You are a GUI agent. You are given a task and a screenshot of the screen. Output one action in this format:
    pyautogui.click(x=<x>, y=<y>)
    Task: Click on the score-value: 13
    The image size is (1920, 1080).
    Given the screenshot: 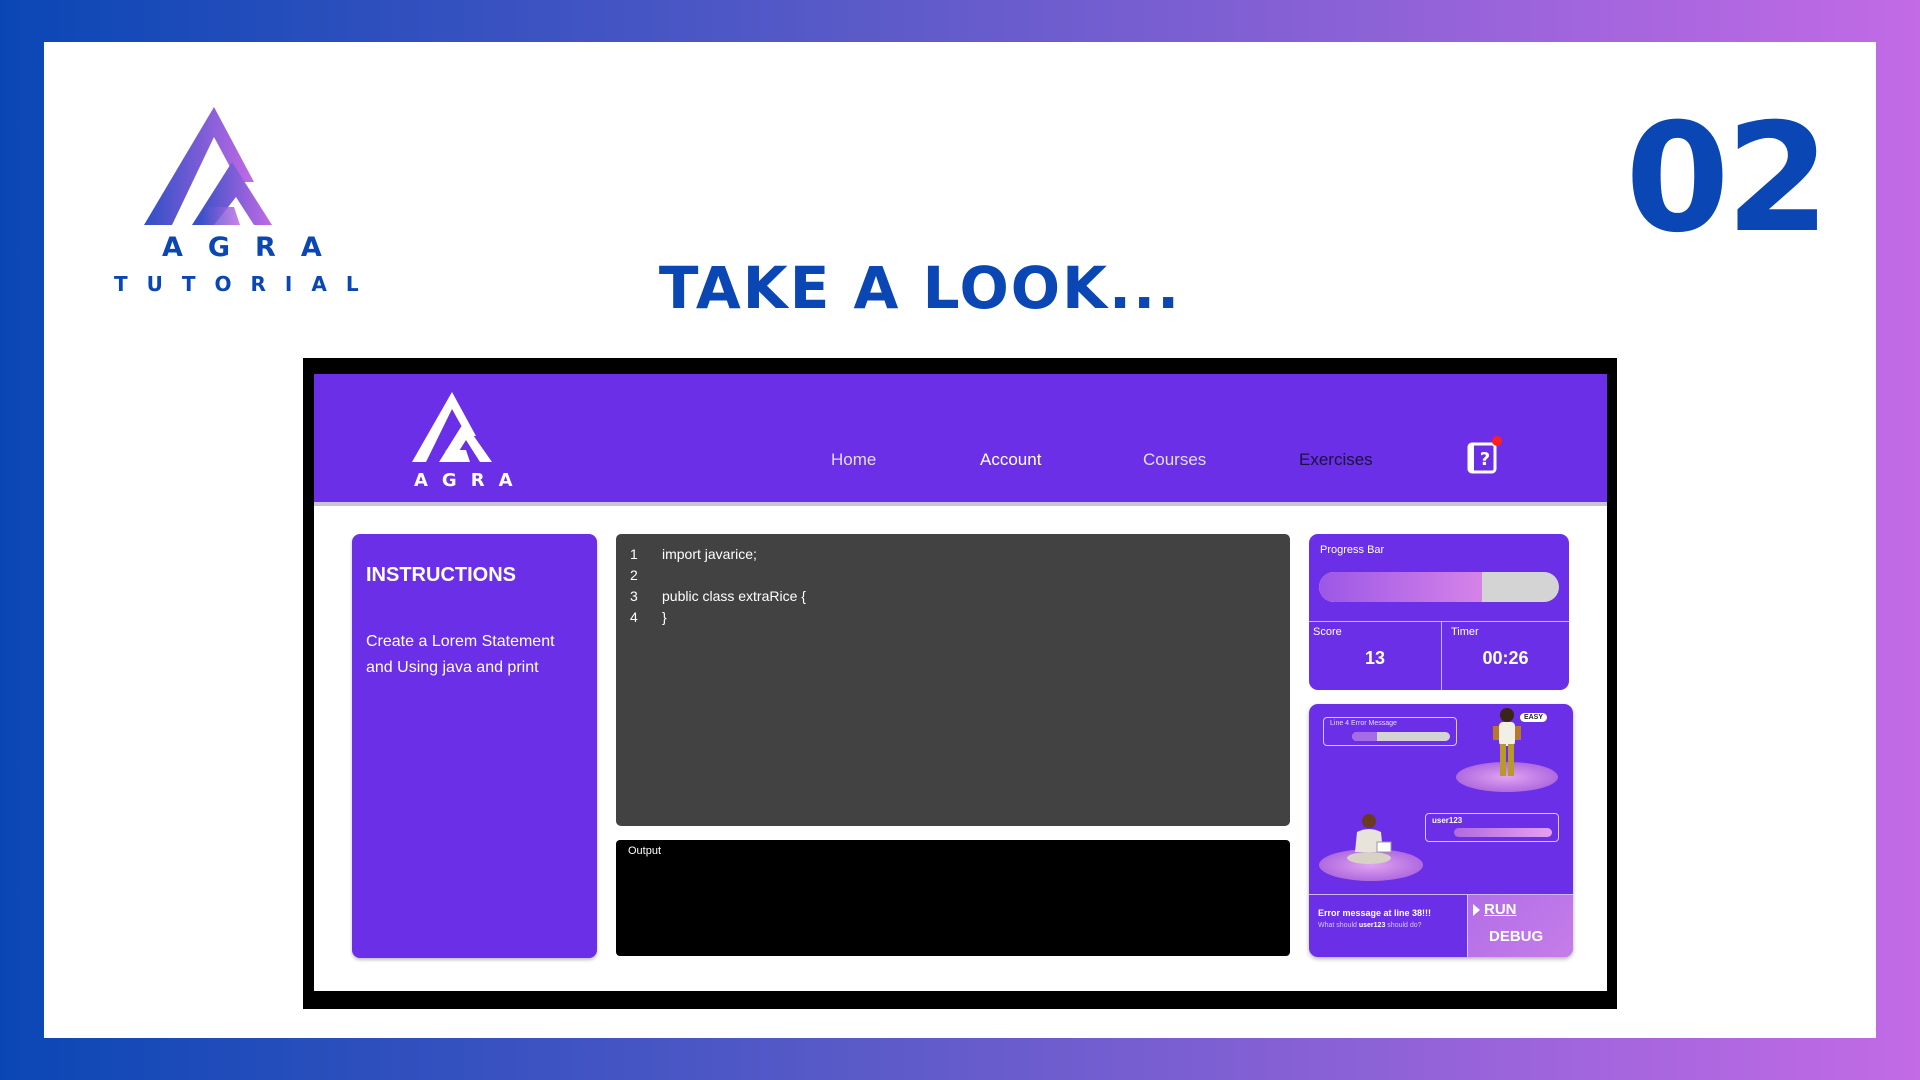 What is the action you would take?
    pyautogui.click(x=1375, y=658)
    